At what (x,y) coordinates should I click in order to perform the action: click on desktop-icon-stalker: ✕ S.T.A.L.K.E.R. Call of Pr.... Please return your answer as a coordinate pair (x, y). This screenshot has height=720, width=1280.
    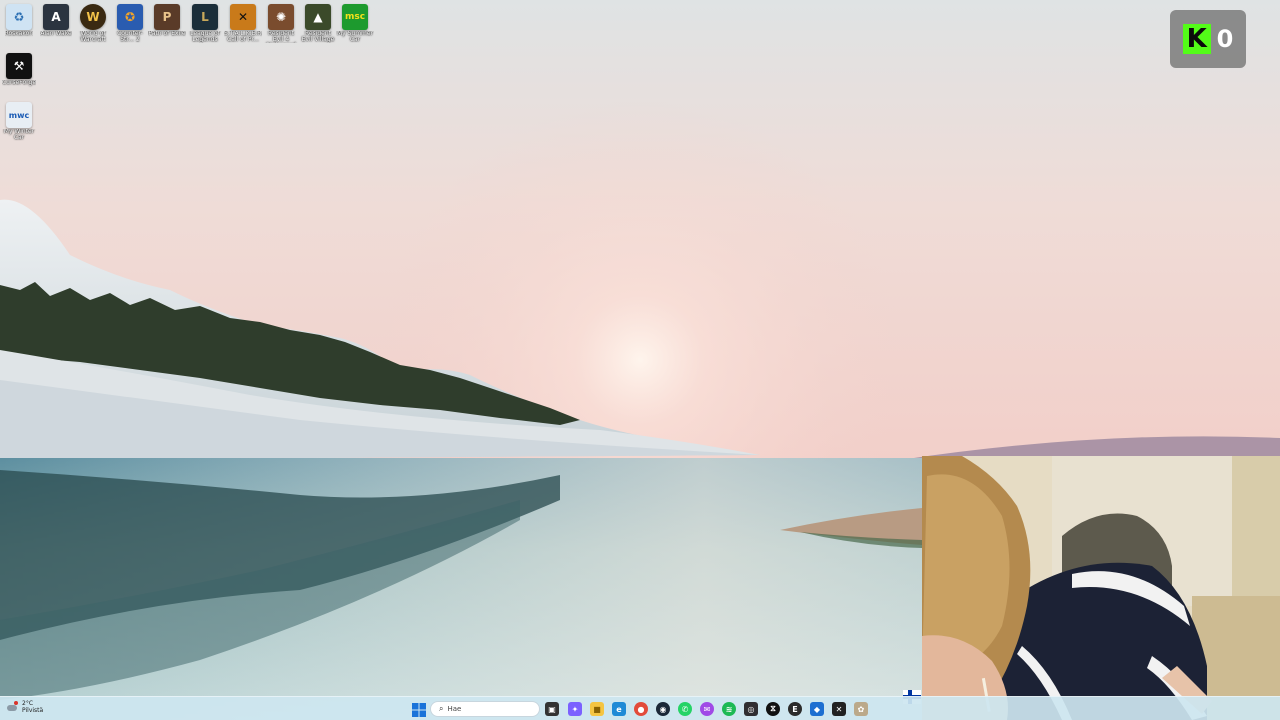
    Looking at the image, I should click on (243, 23).